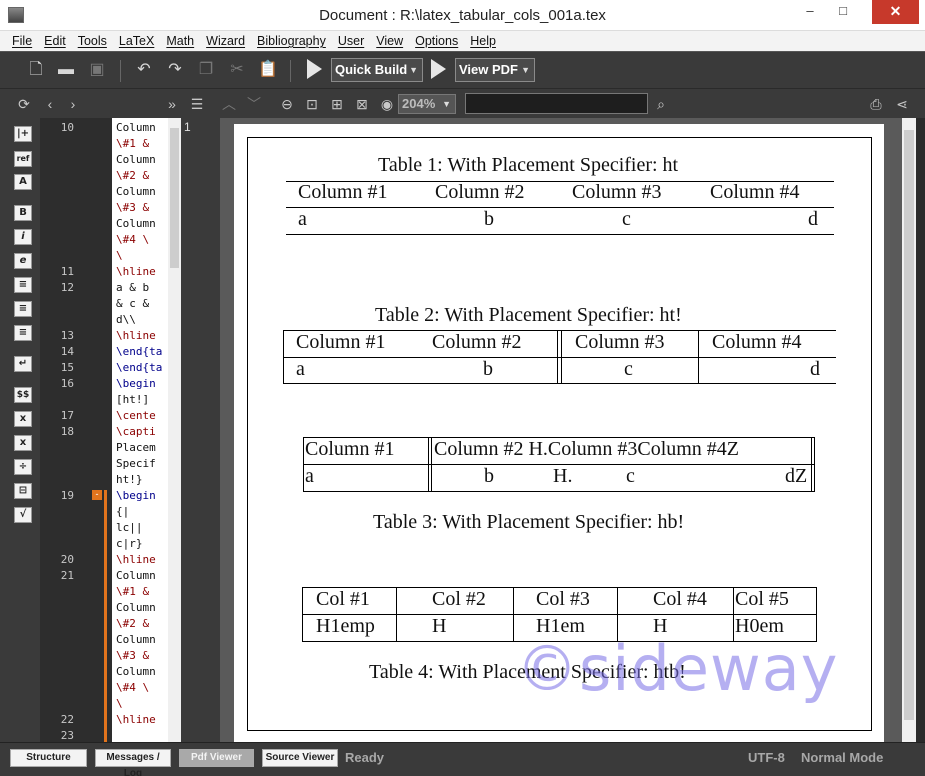 The image size is (925, 776). Describe the element at coordinates (23, 515) in the screenshot. I see `sqrt-icon: √` at that location.